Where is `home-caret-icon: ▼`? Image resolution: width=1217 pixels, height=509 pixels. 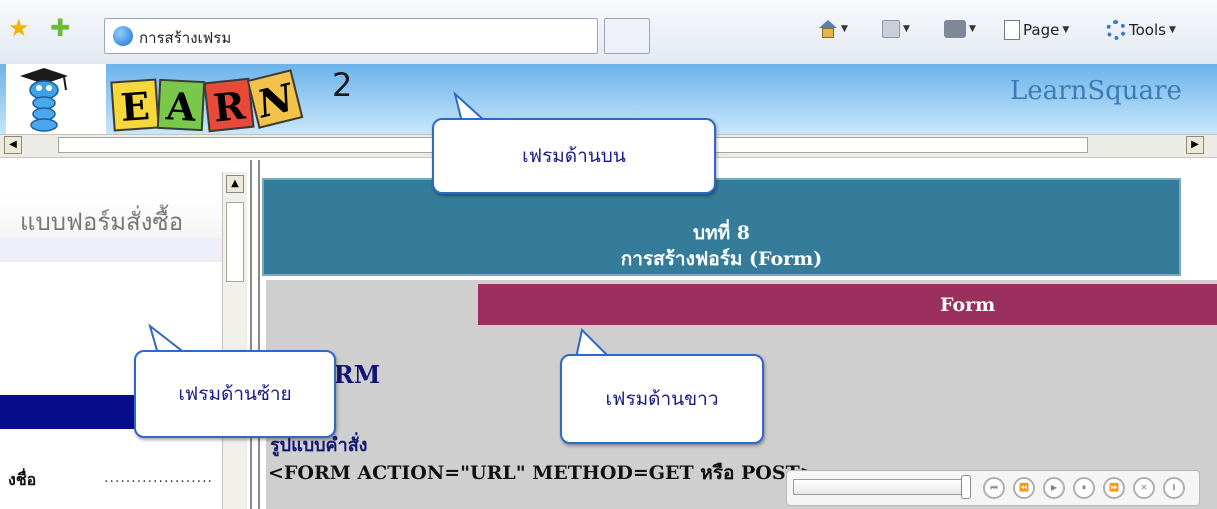
home-caret-icon: ▼ is located at coordinates (844, 29).